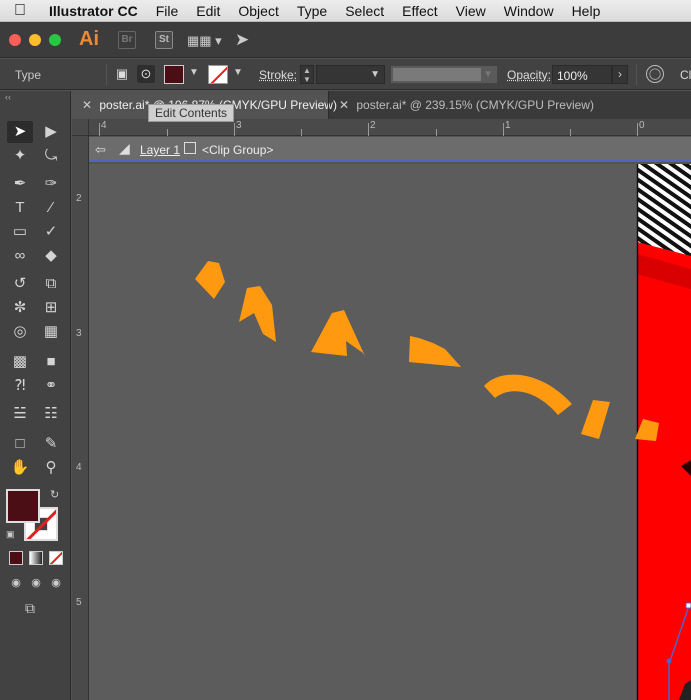  What do you see at coordinates (529, 11) in the screenshot?
I see `menu-window: Window` at bounding box center [529, 11].